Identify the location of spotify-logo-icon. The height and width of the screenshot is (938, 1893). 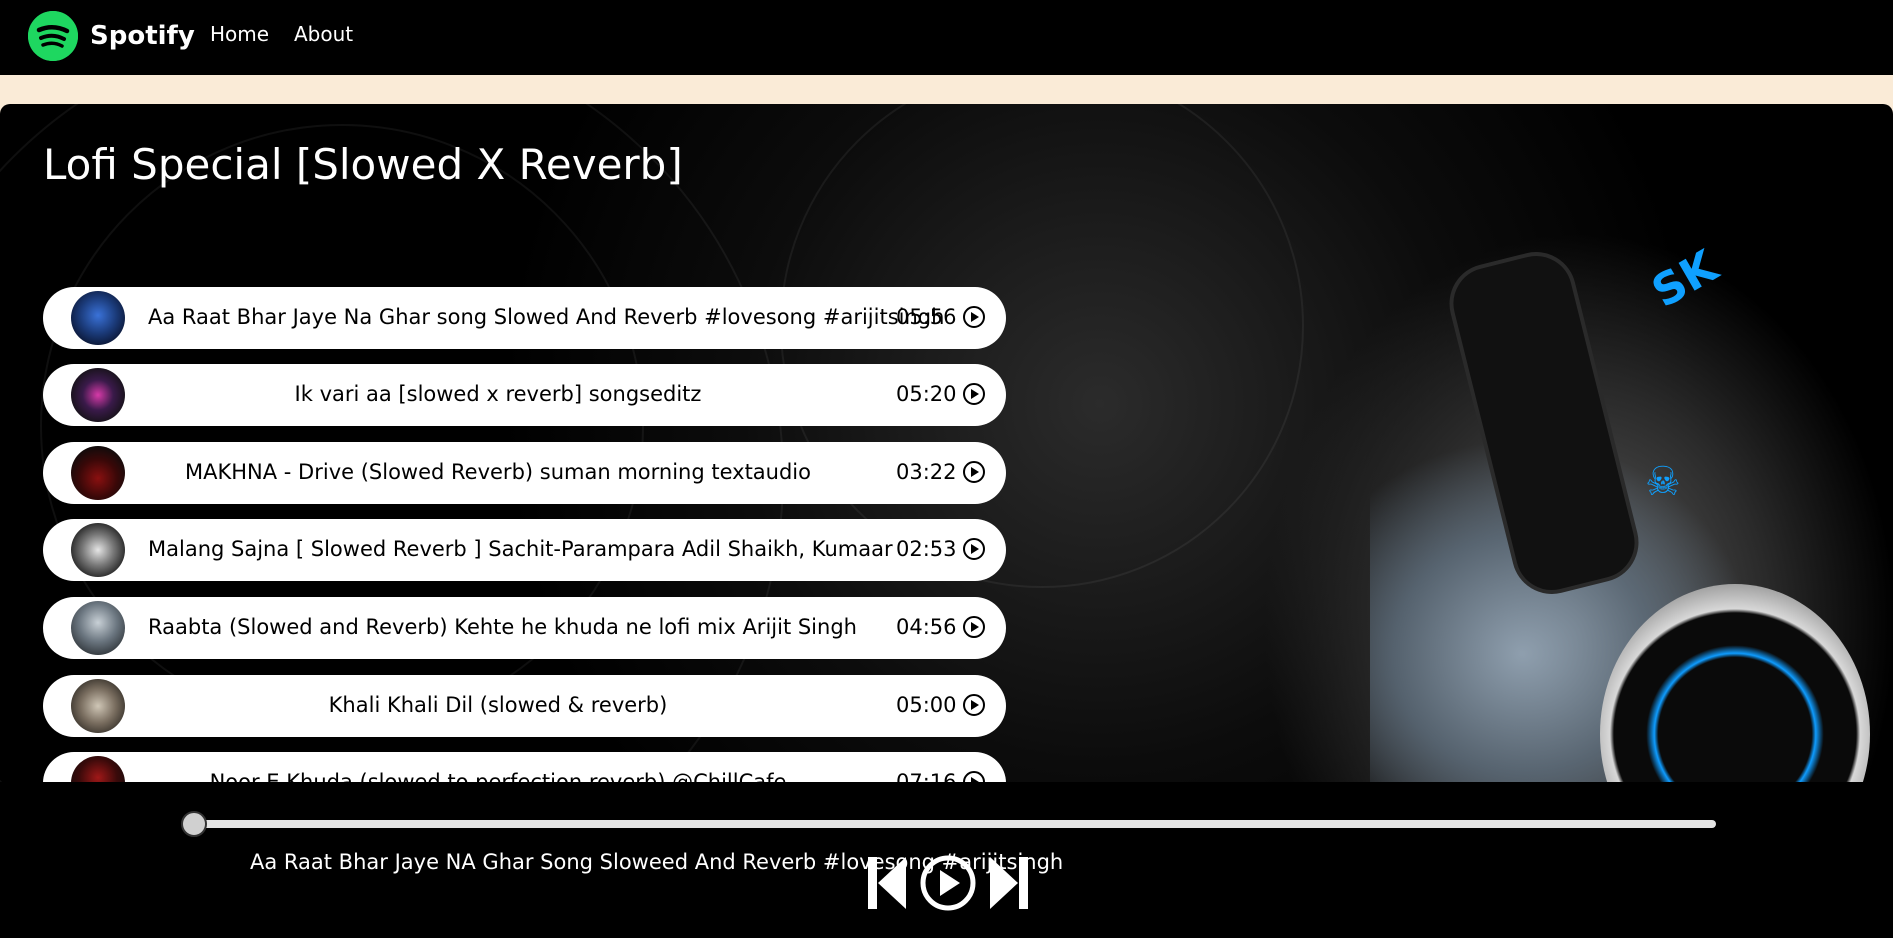
(53, 36).